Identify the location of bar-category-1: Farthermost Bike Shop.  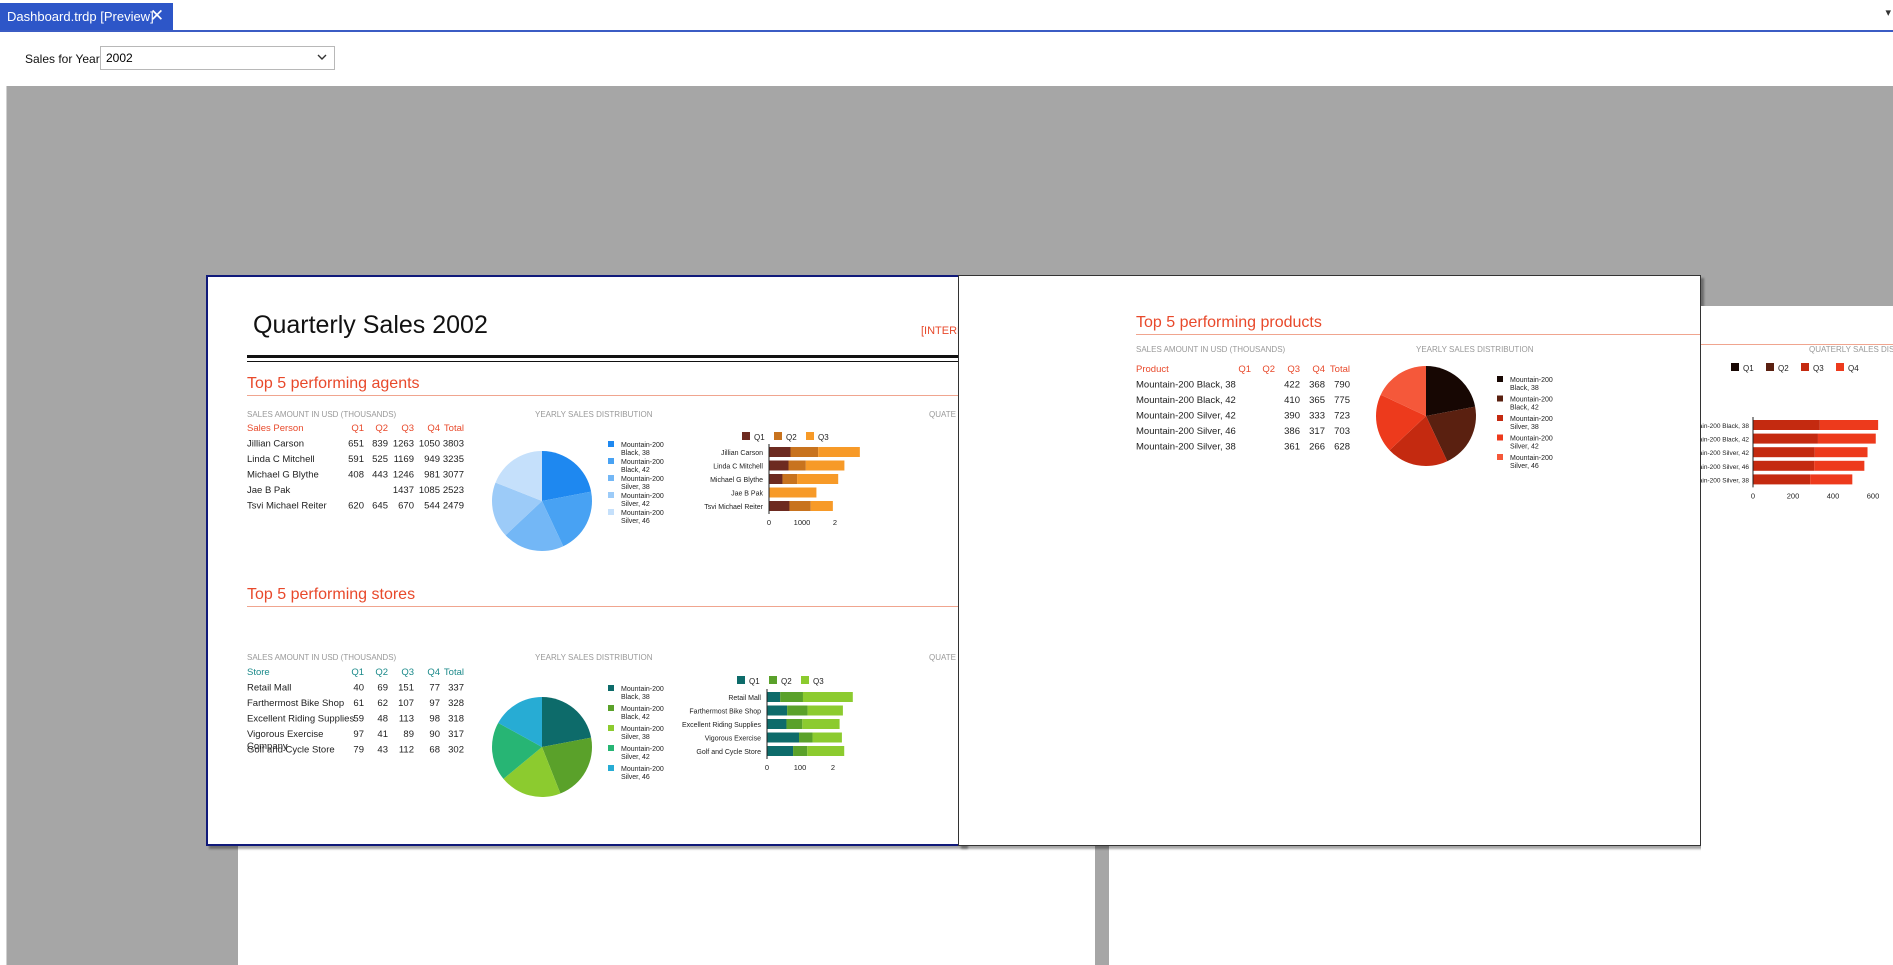
(725, 712).